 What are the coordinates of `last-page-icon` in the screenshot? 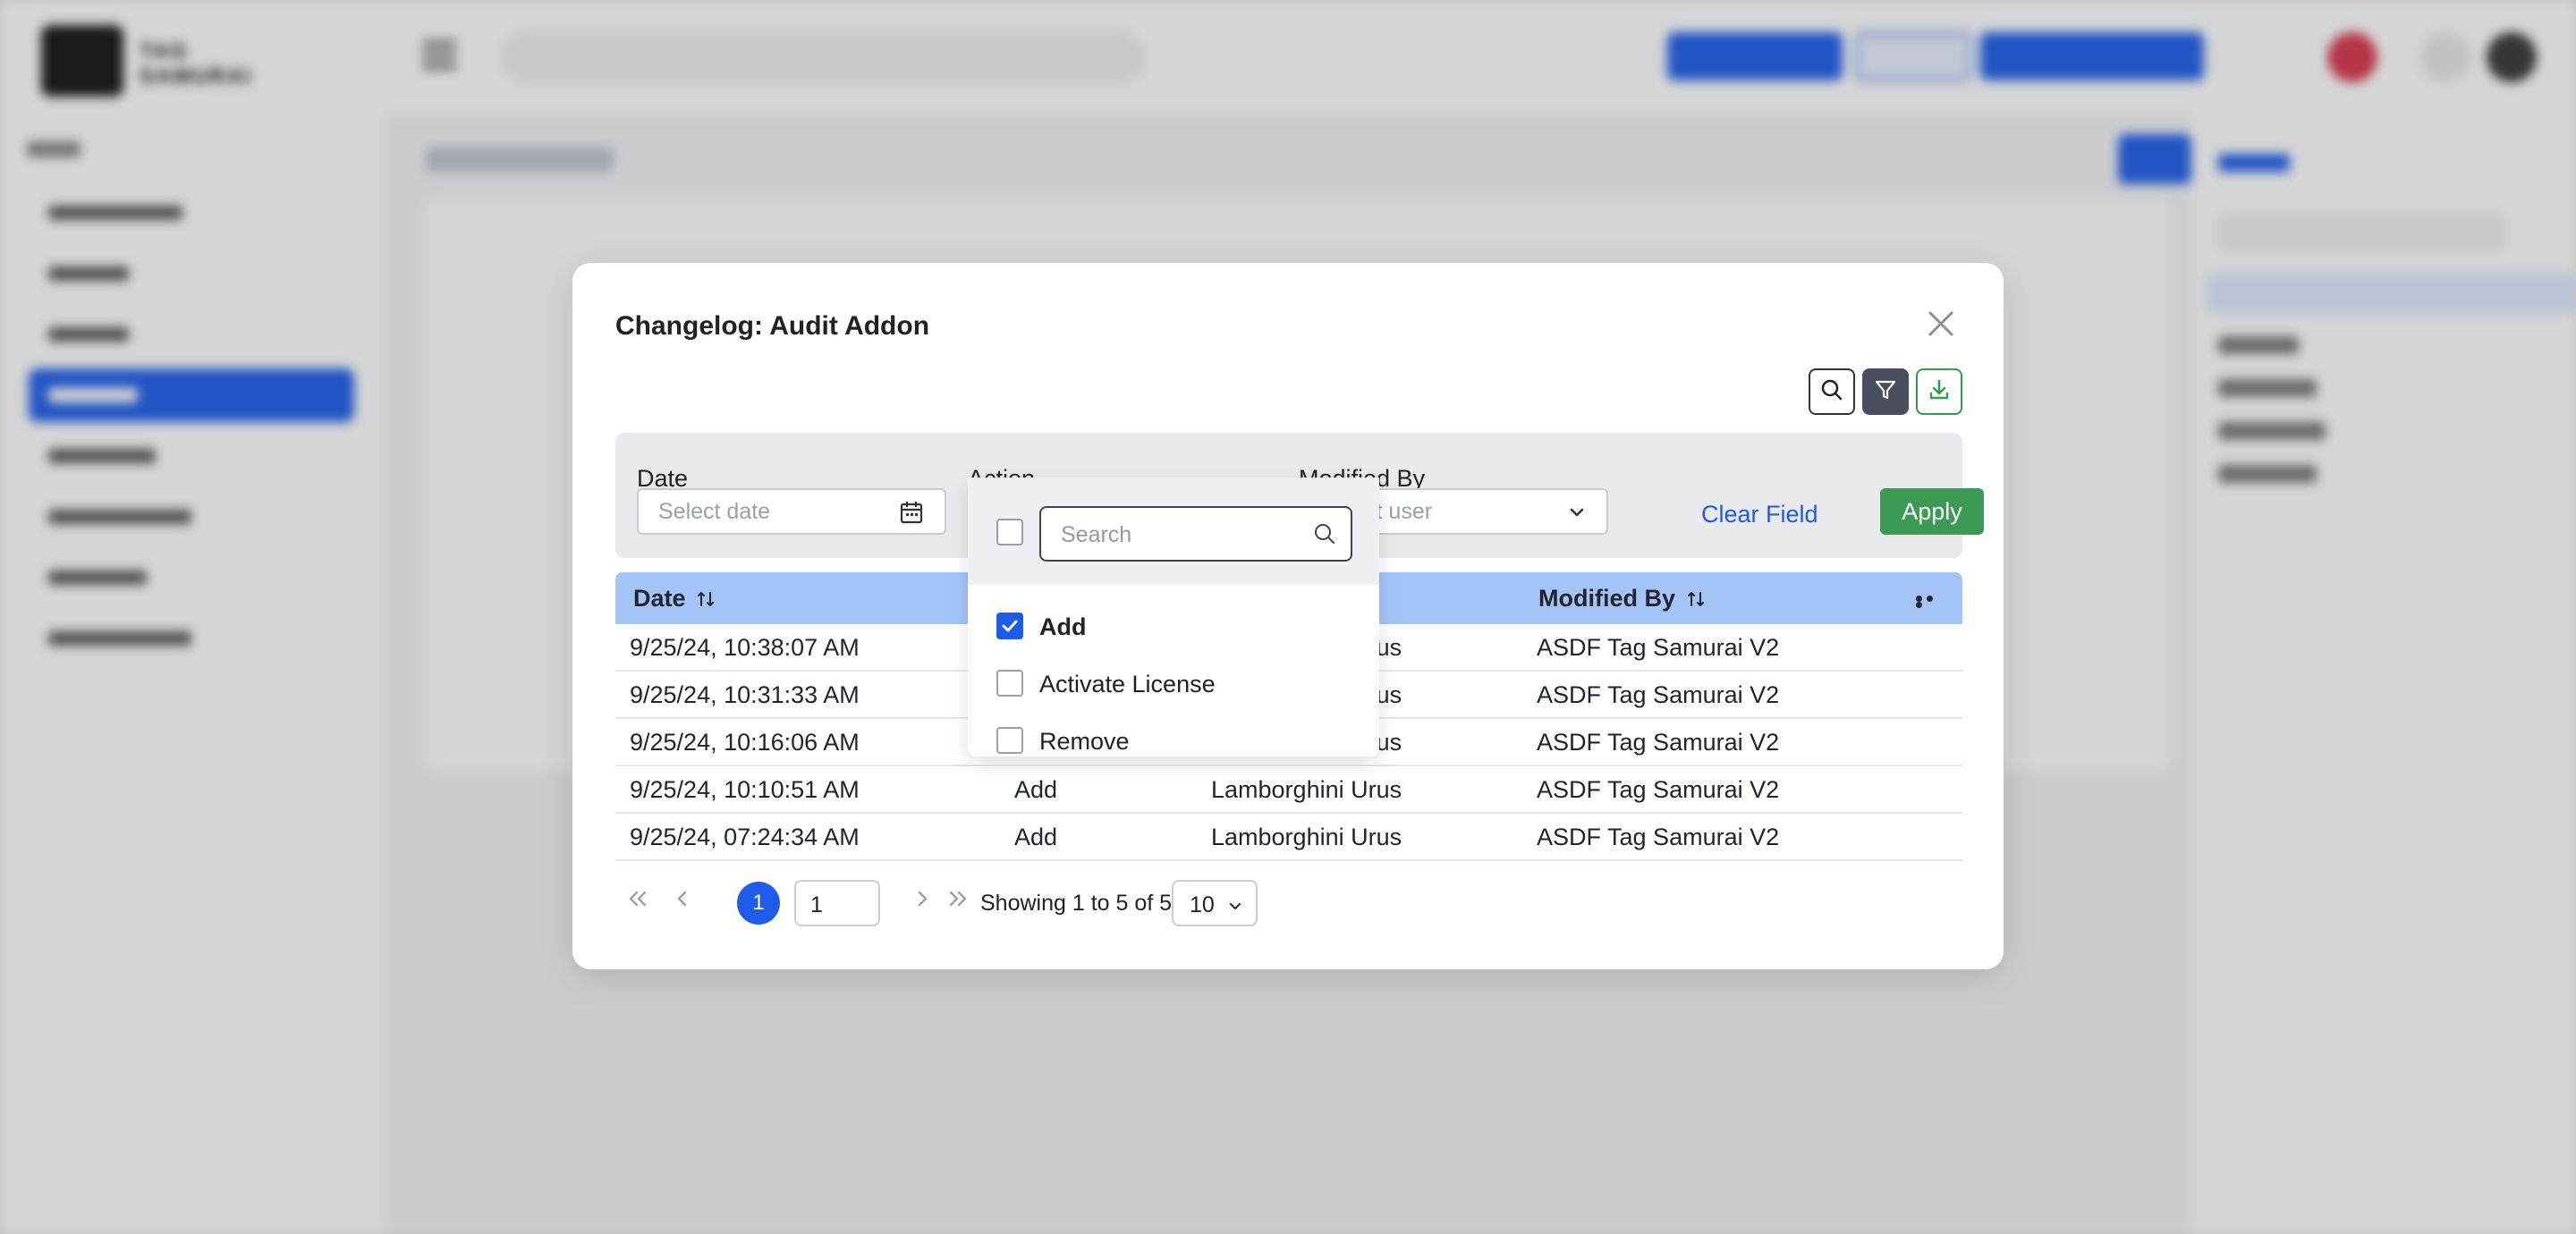 It's located at (958, 901).